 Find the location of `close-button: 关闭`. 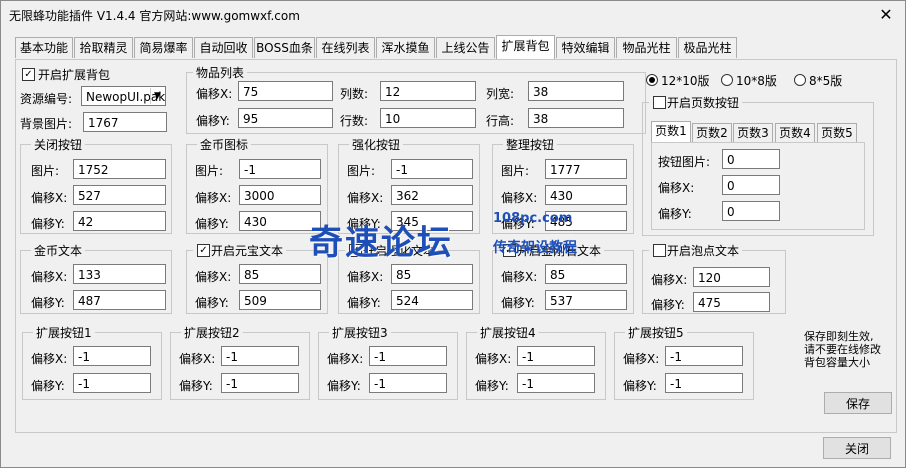

close-button: 关闭 is located at coordinates (857, 448).